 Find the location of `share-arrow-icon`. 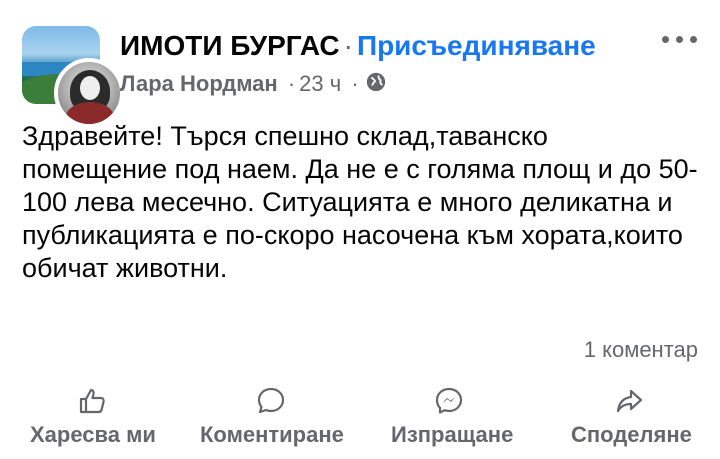

share-arrow-icon is located at coordinates (629, 401).